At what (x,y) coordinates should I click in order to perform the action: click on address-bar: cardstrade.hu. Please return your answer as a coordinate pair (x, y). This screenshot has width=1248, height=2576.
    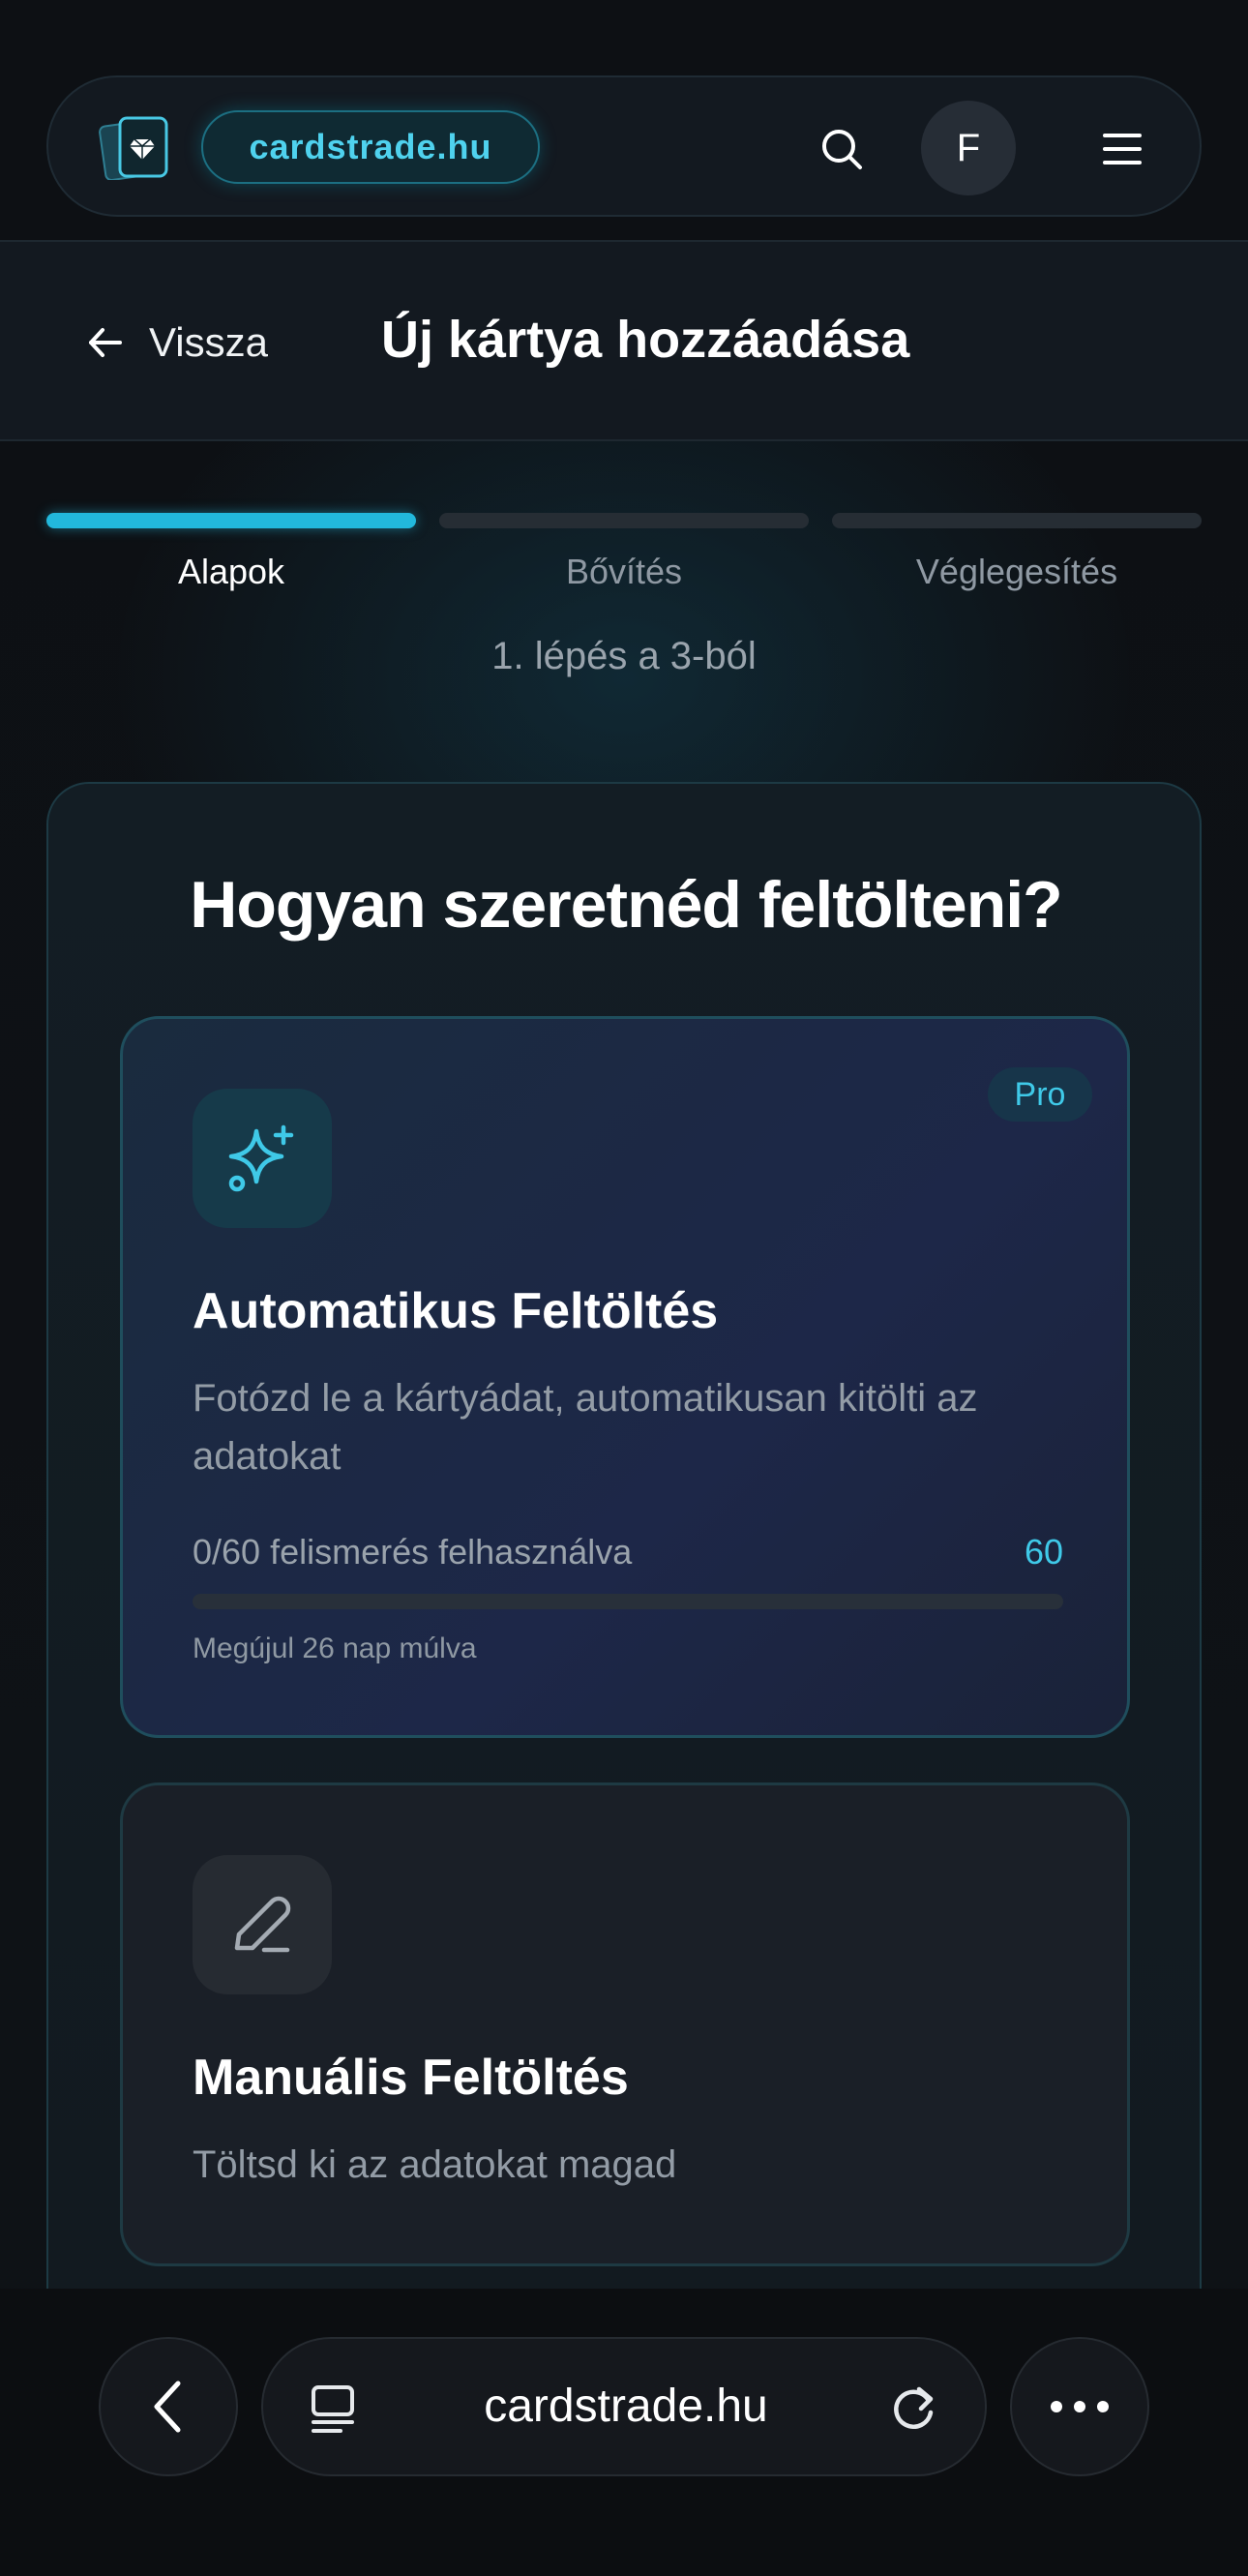
    Looking at the image, I should click on (624, 2406).